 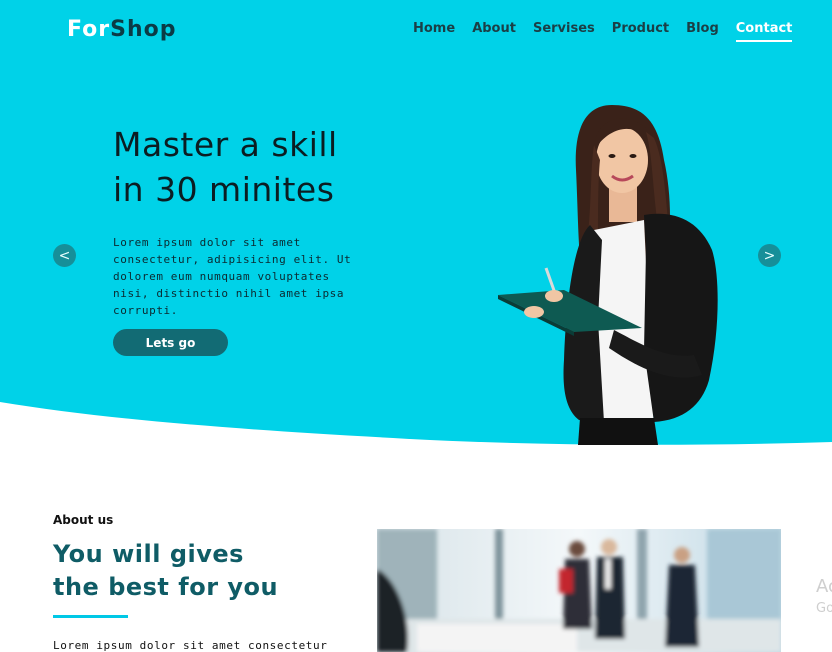 What do you see at coordinates (148, 554) in the screenshot?
I see `about-title-line-1: You will gives` at bounding box center [148, 554].